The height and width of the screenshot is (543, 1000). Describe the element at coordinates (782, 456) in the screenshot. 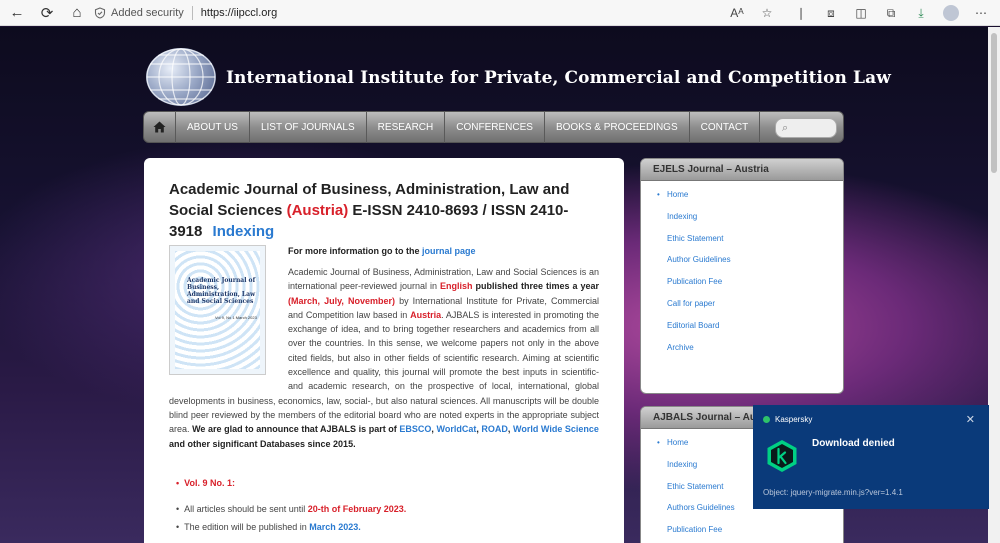

I see `kaspersky-logo-icon` at that location.